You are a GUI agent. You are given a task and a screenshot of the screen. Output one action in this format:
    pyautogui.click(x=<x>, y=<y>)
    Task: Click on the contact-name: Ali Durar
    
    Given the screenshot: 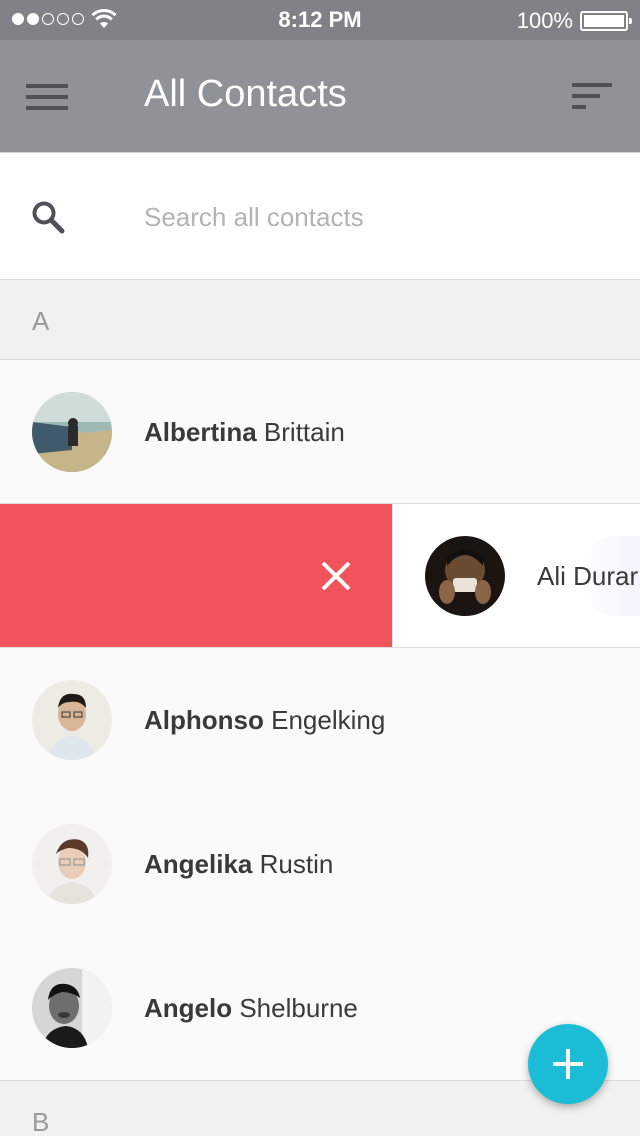 What is the action you would take?
    pyautogui.click(x=587, y=576)
    